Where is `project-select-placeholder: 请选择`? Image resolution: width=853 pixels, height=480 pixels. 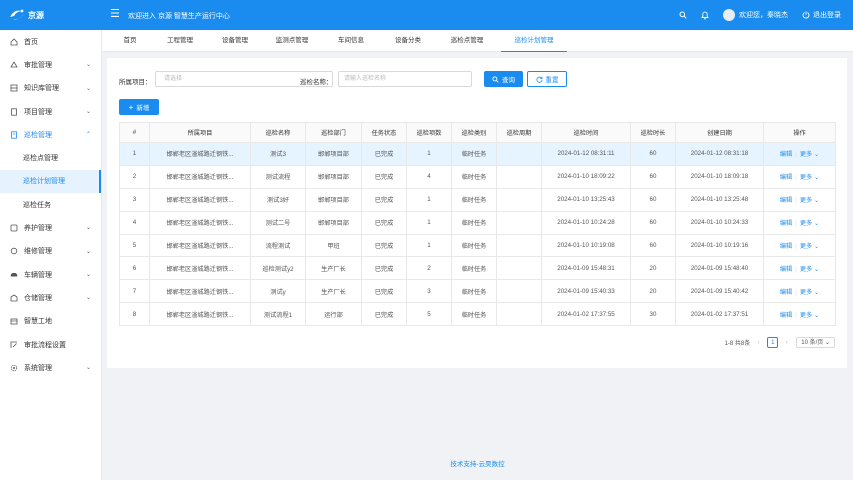 project-select-placeholder: 请选择 is located at coordinates (173, 79).